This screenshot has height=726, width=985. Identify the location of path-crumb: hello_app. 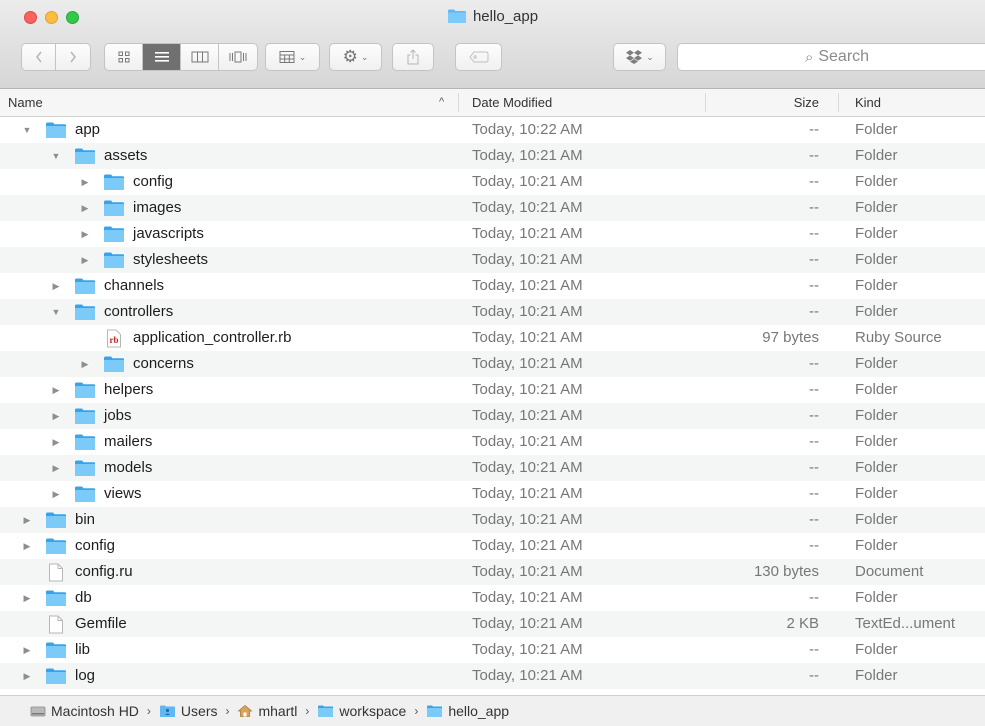
(467, 711).